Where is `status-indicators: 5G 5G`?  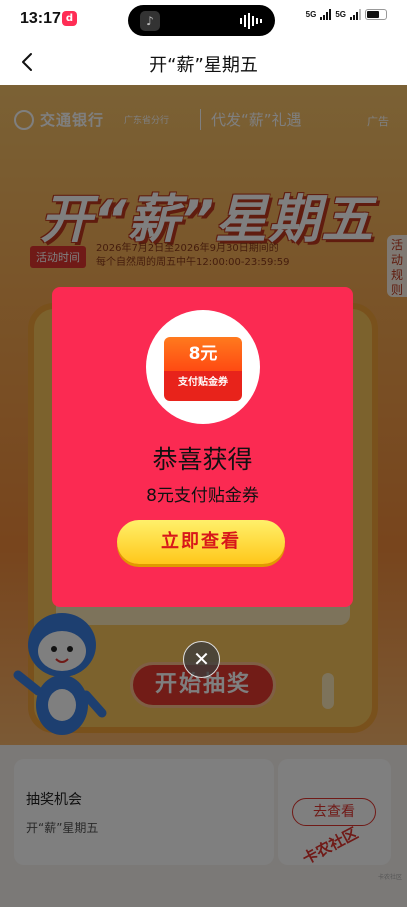
status-indicators: 5G 5G is located at coordinates (346, 14).